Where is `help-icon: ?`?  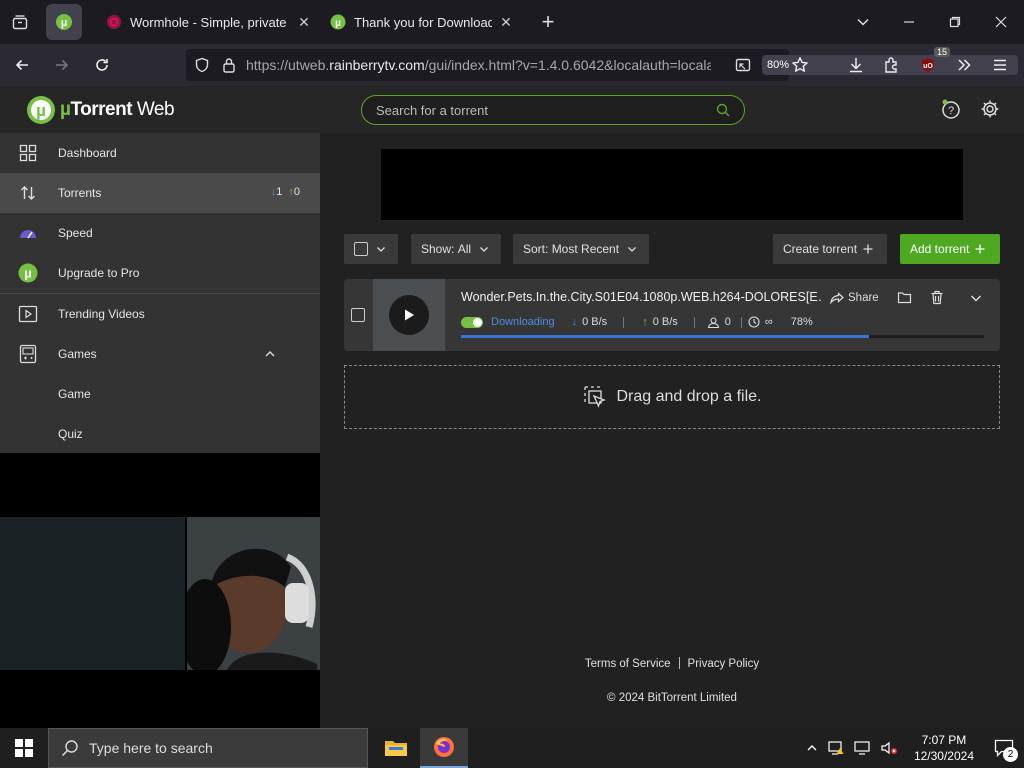
help-icon: ? is located at coordinates (951, 109).